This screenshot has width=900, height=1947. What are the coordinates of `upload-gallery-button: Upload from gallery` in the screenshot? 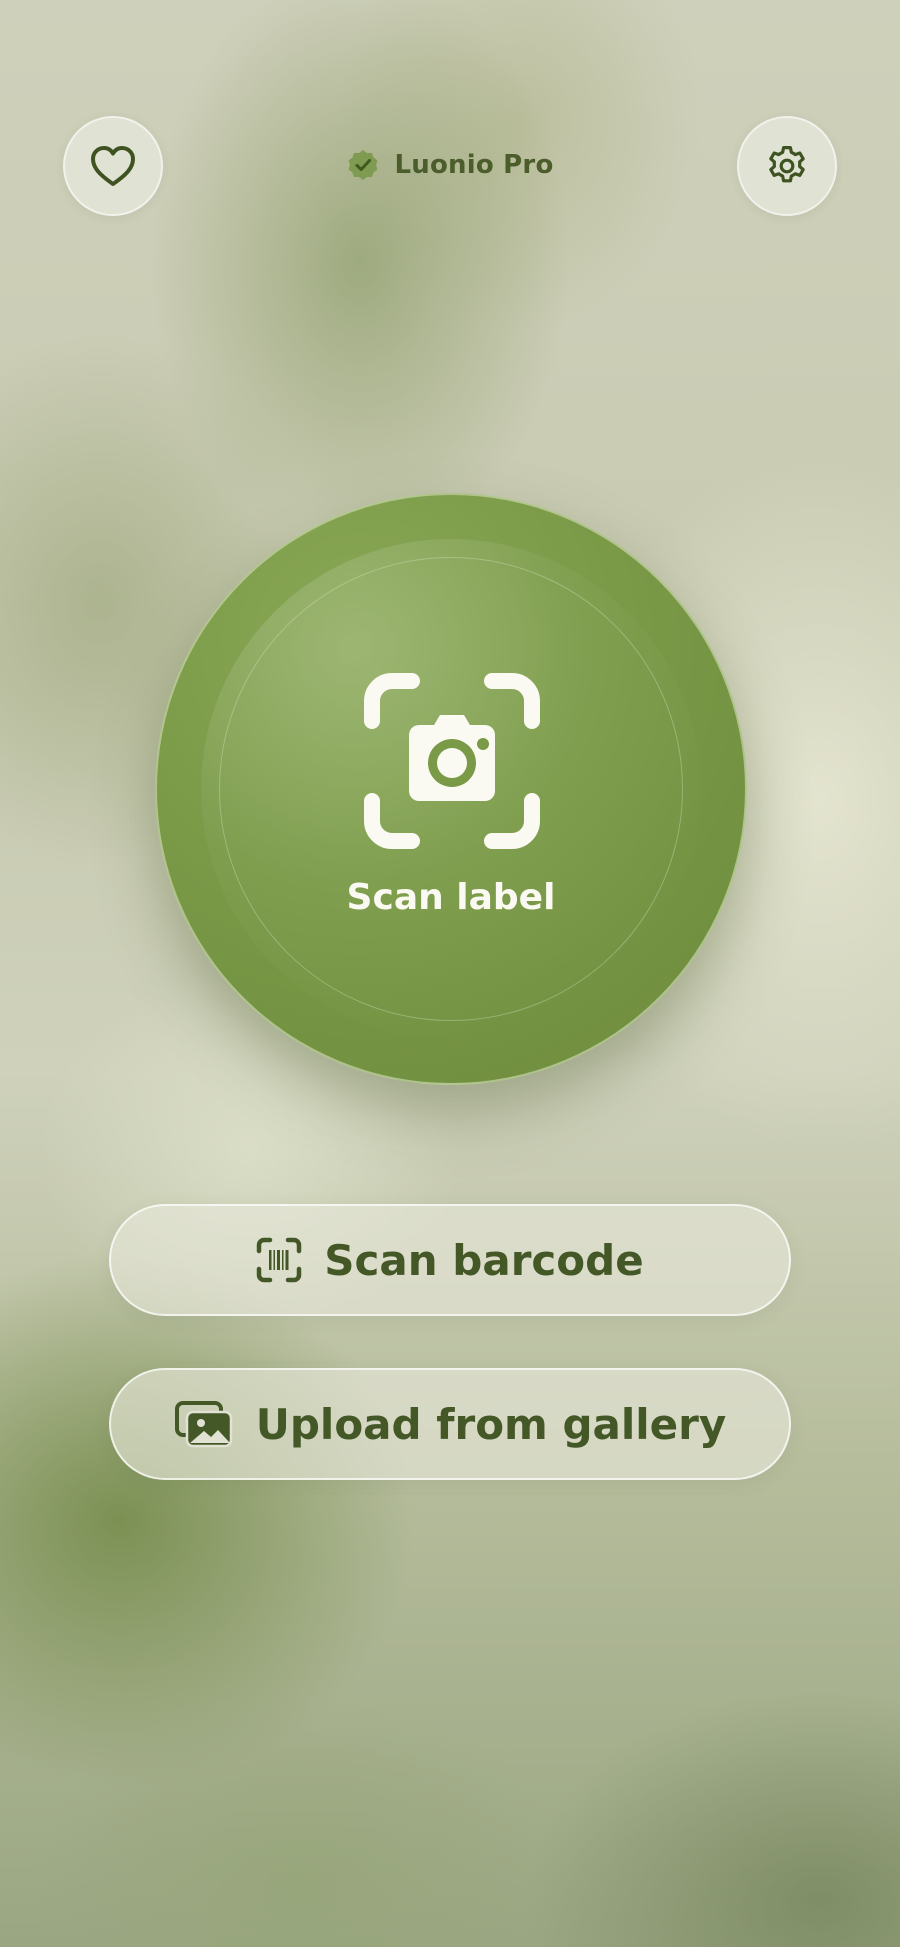 It's located at (450, 1424).